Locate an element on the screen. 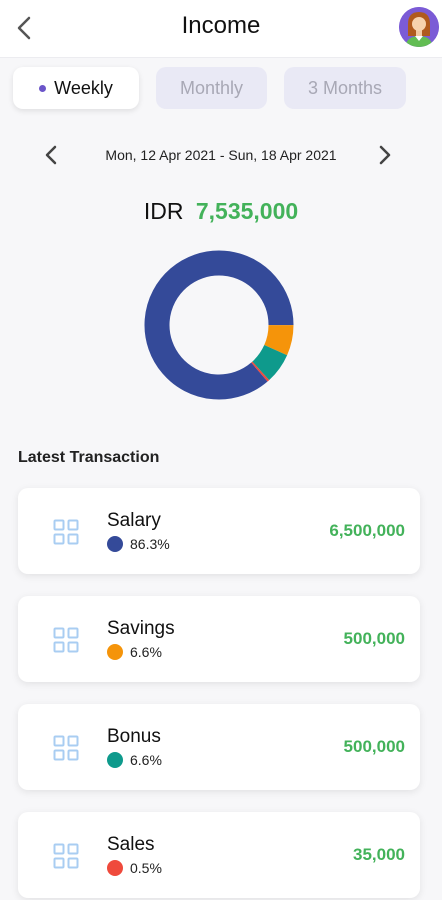  date-range-label: Mon, 12 Apr 2021 - Sun, 18 Apr 2021 is located at coordinates (221, 155).